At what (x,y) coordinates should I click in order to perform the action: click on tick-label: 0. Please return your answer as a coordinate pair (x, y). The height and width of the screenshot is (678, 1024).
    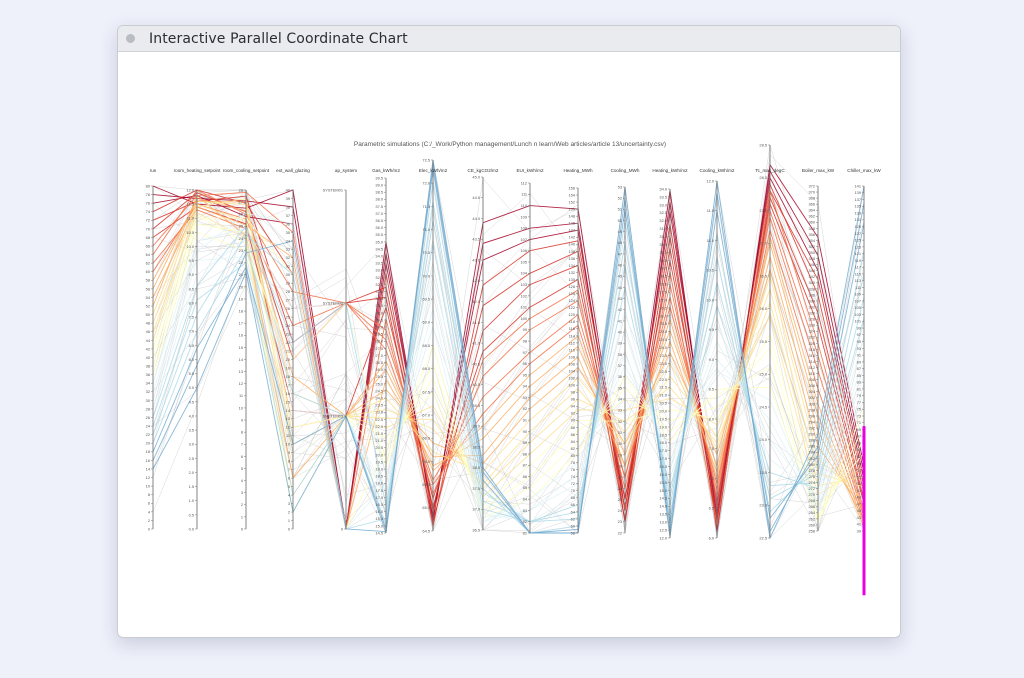
    Looking at the image, I should click on (242, 528).